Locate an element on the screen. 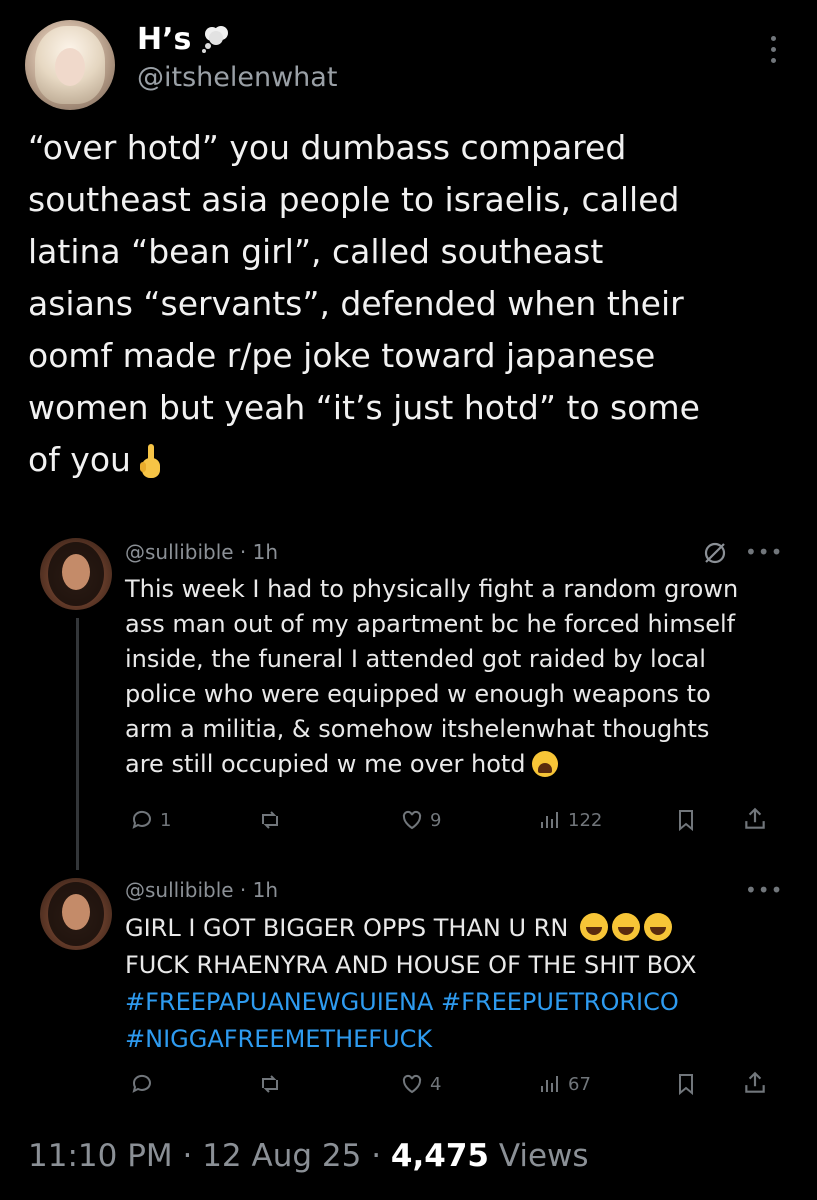  author-display-name: H’s is located at coordinates (164, 39).